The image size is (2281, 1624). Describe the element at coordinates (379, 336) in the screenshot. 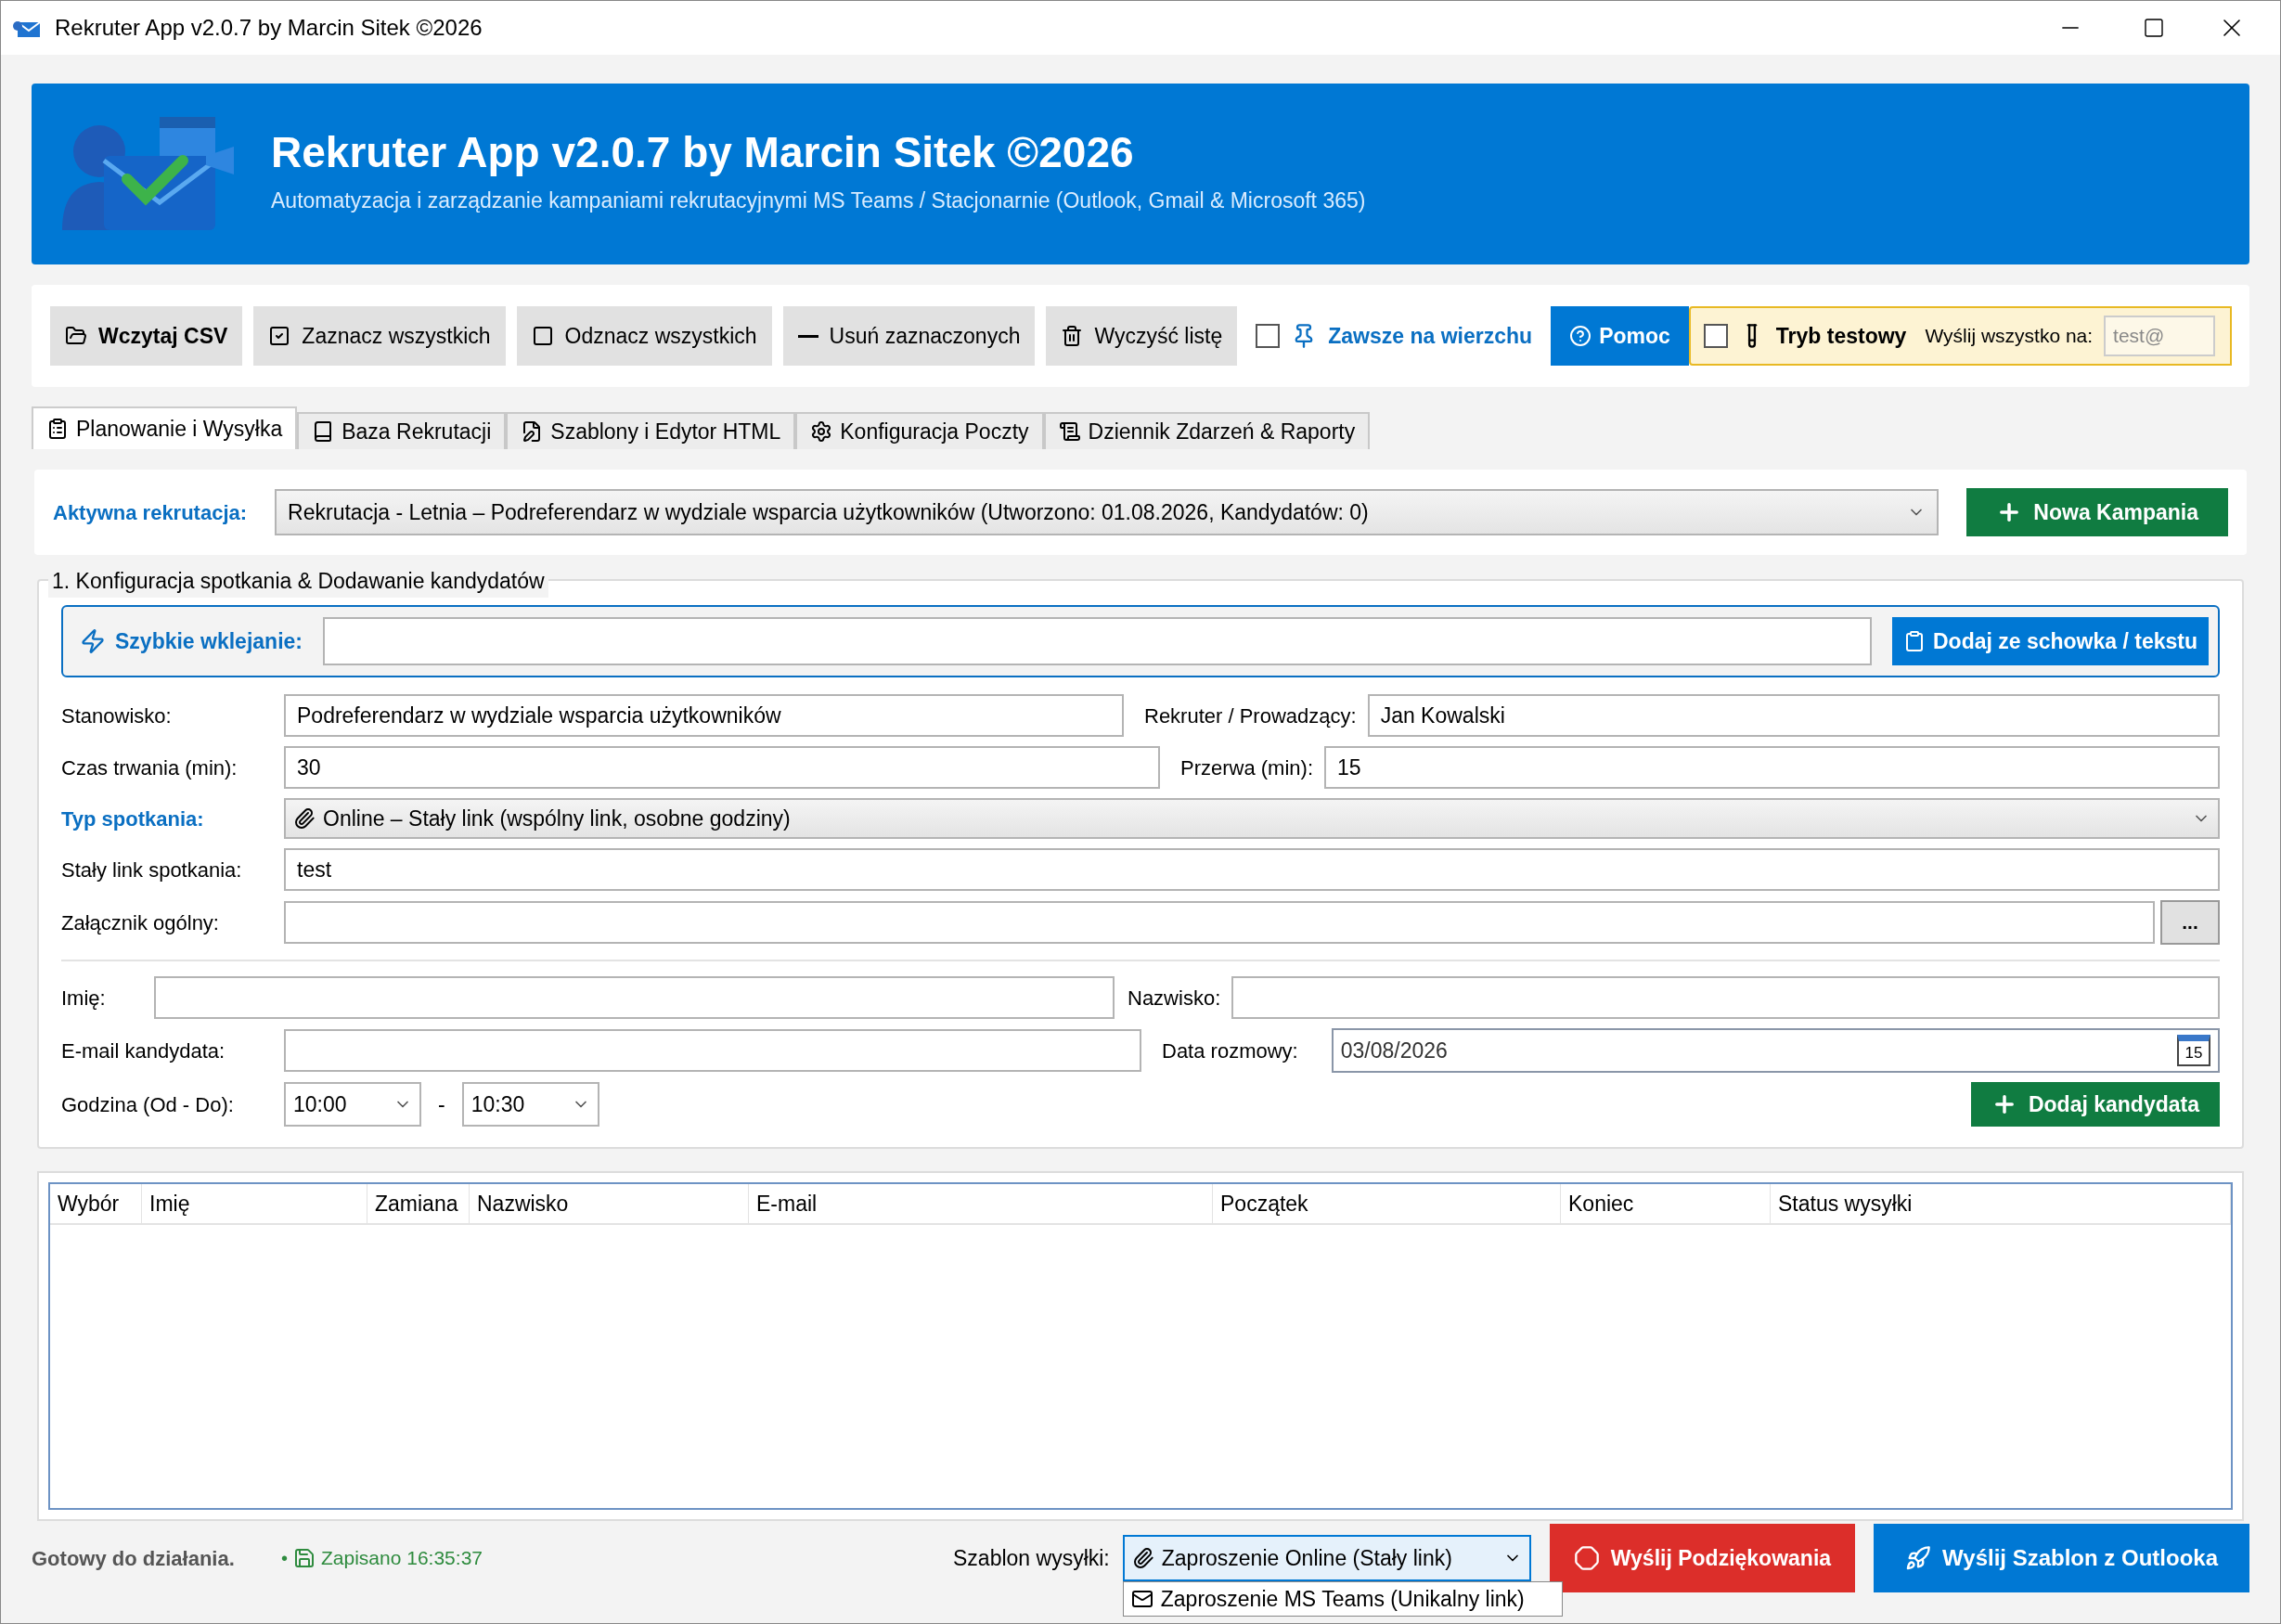

I see `toolbar-button: Zaznacz wszystkich` at that location.